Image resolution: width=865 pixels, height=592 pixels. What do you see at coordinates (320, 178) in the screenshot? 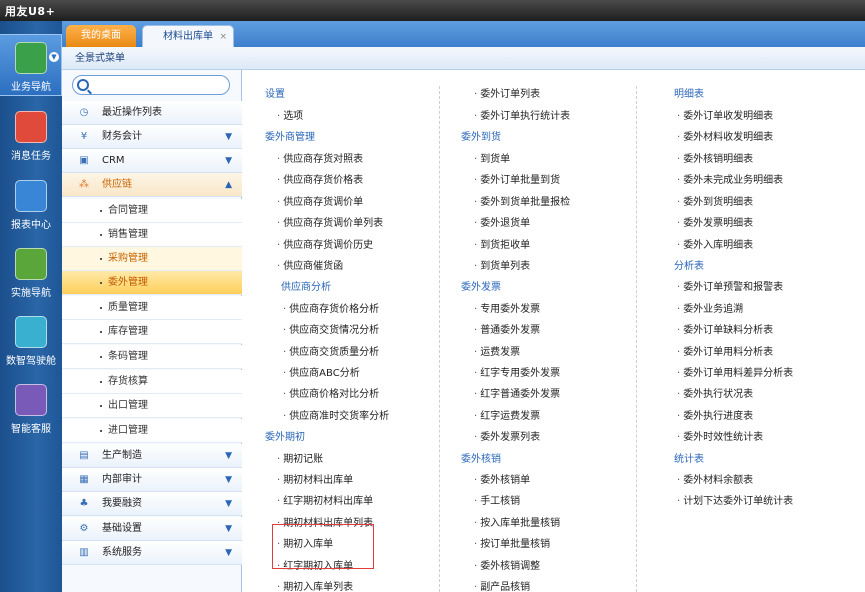
I see `menu-link: 供应商存货价格表` at bounding box center [320, 178].